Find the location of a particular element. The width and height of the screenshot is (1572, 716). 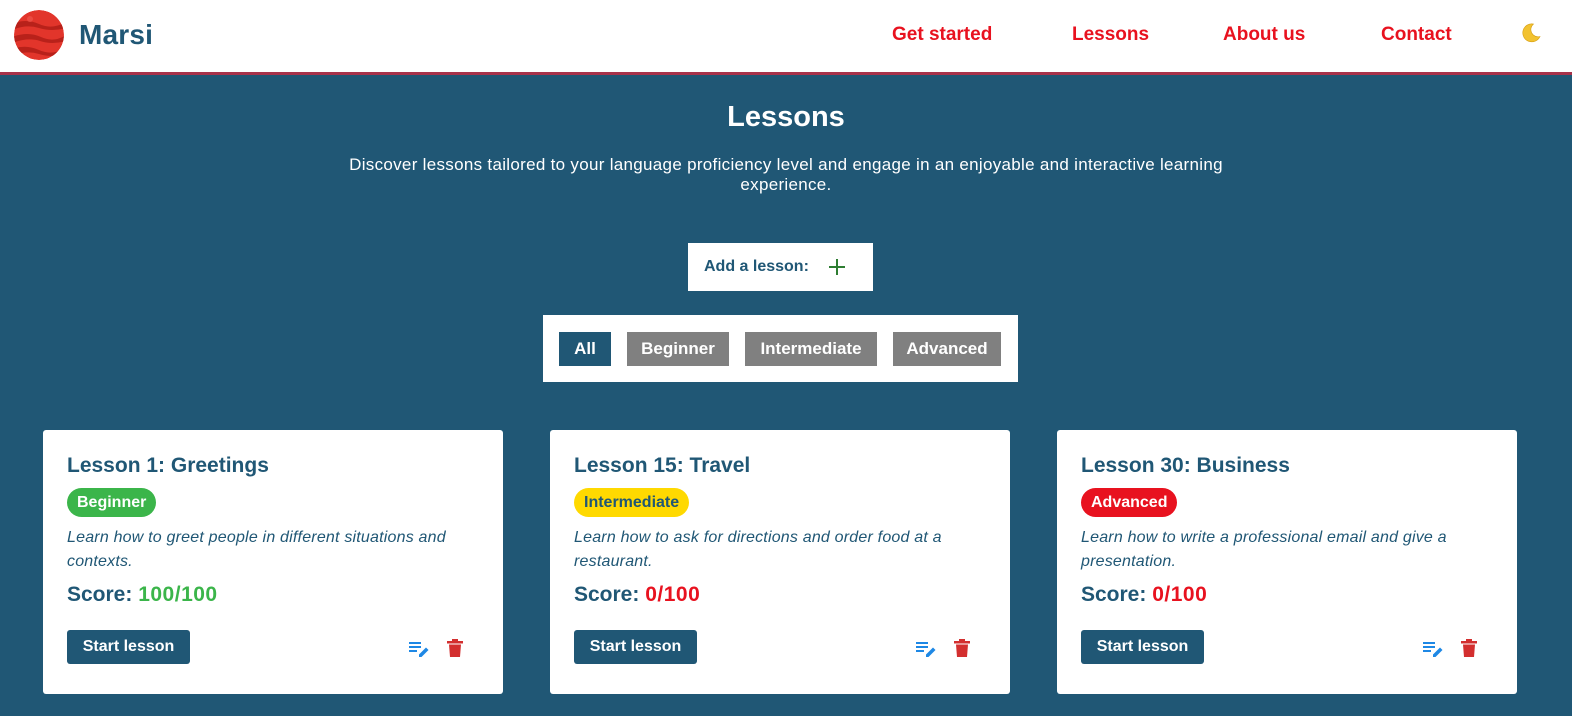

level-badge-intermediate: Intermediate is located at coordinates (632, 502).